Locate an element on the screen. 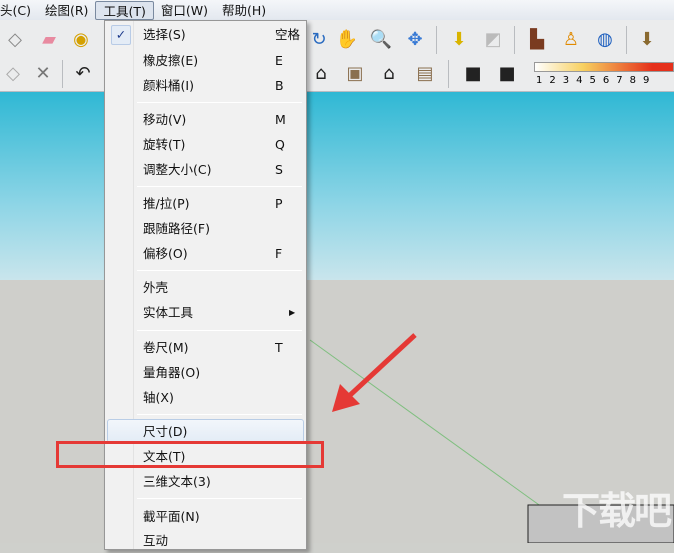 The height and width of the screenshot is (553, 674). checkmark-icon: ✓ is located at coordinates (121, 35).